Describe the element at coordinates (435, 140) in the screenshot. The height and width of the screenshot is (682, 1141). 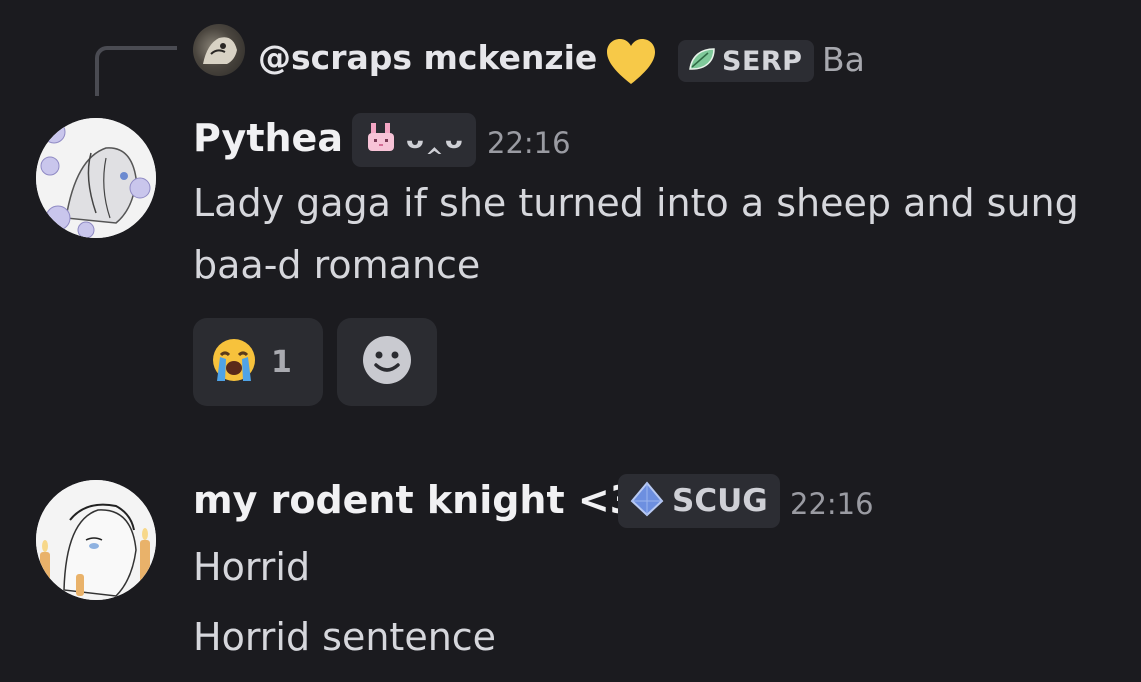
I see `role-tag-face: ᴗ‸ᴗ` at that location.